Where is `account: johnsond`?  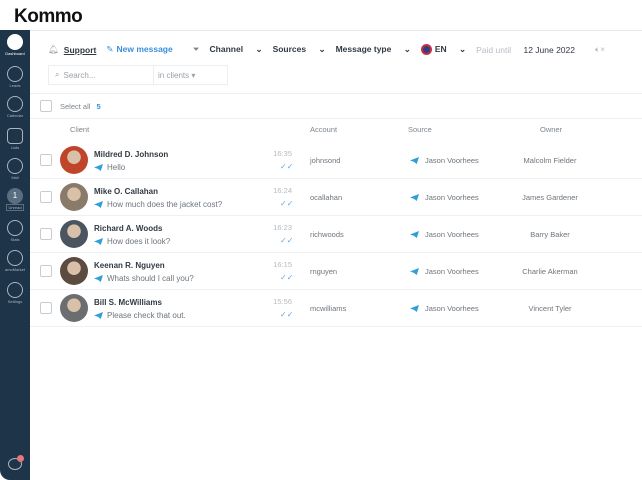 account: johnsond is located at coordinates (325, 160).